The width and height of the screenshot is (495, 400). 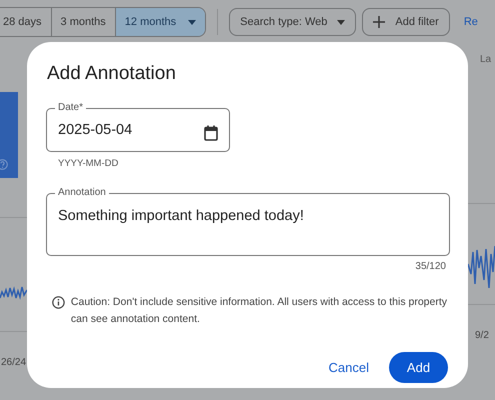 I want to click on dialog-title: Add Annotation, so click(x=112, y=74).